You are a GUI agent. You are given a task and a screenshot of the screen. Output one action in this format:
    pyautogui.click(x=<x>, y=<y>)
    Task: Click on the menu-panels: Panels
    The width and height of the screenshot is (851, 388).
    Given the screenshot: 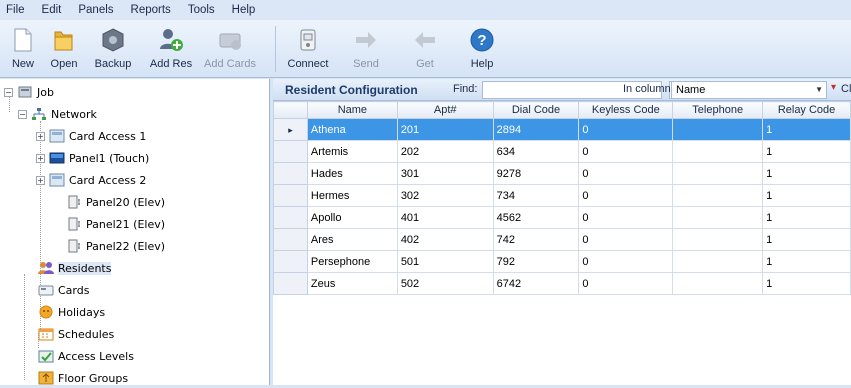 What is the action you would take?
    pyautogui.click(x=95, y=10)
    